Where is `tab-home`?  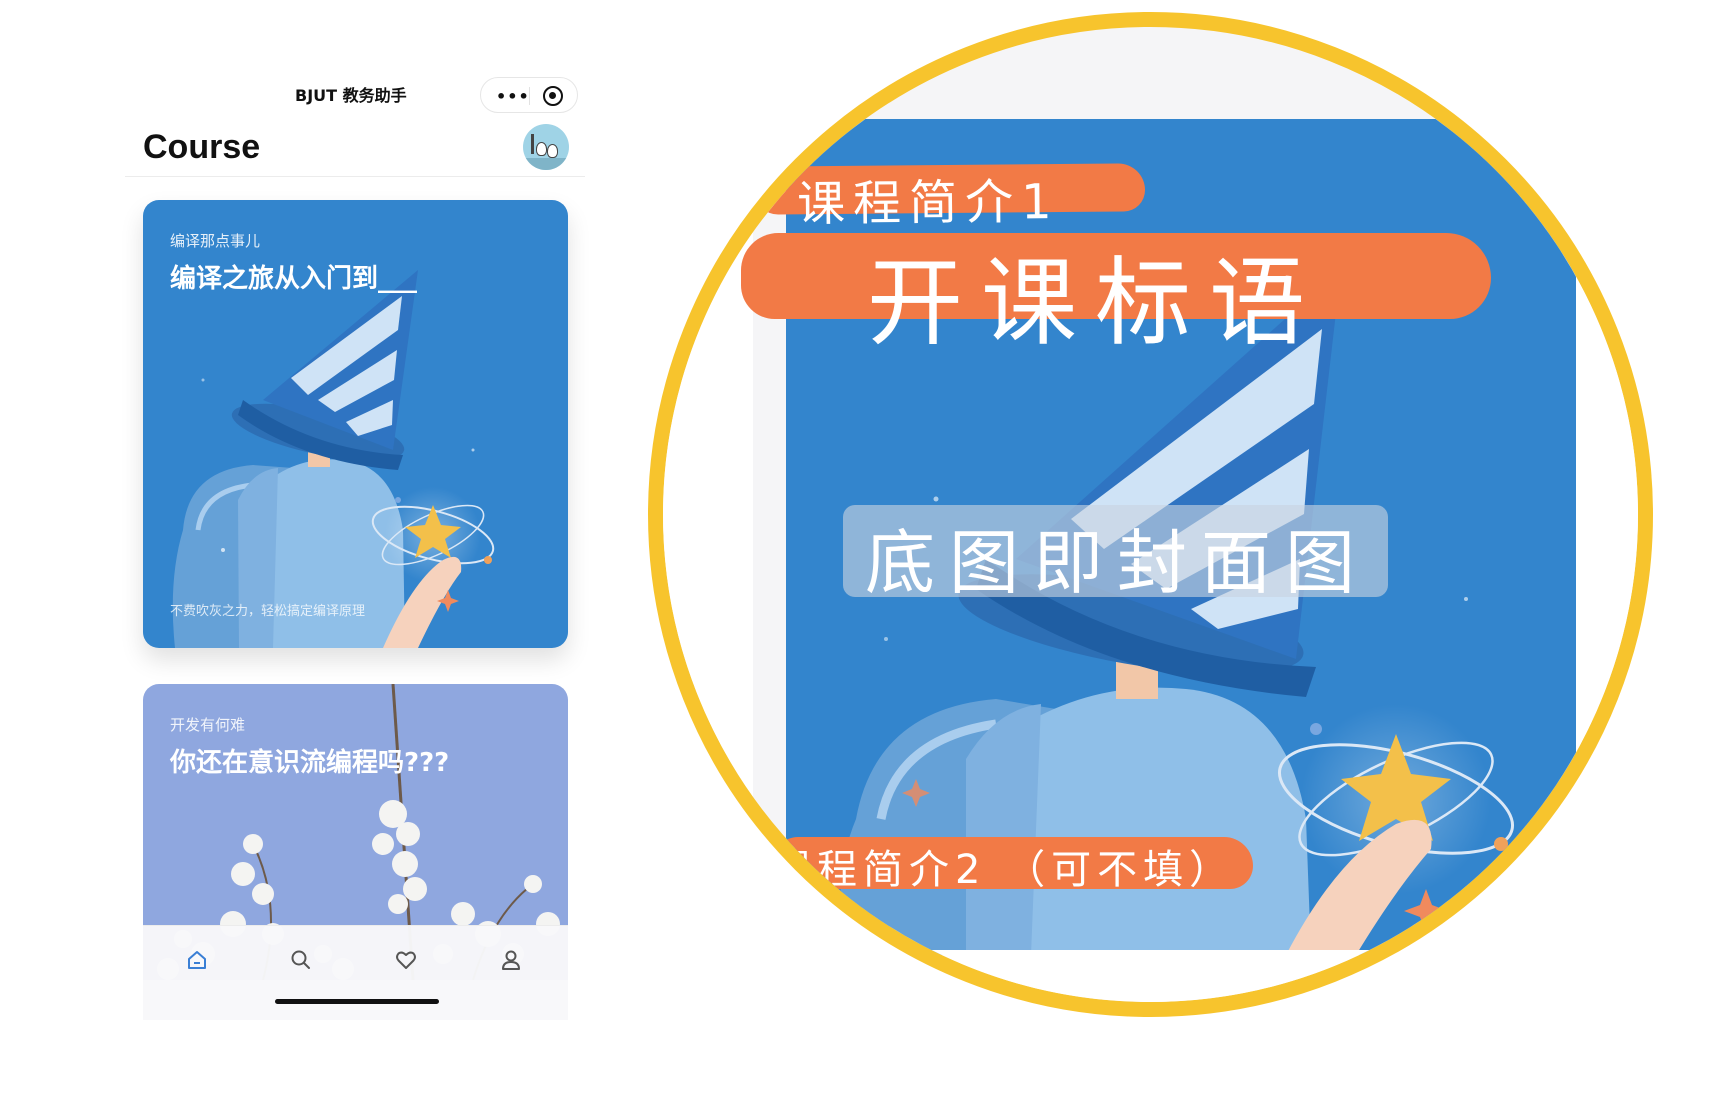
tab-home is located at coordinates (197, 961).